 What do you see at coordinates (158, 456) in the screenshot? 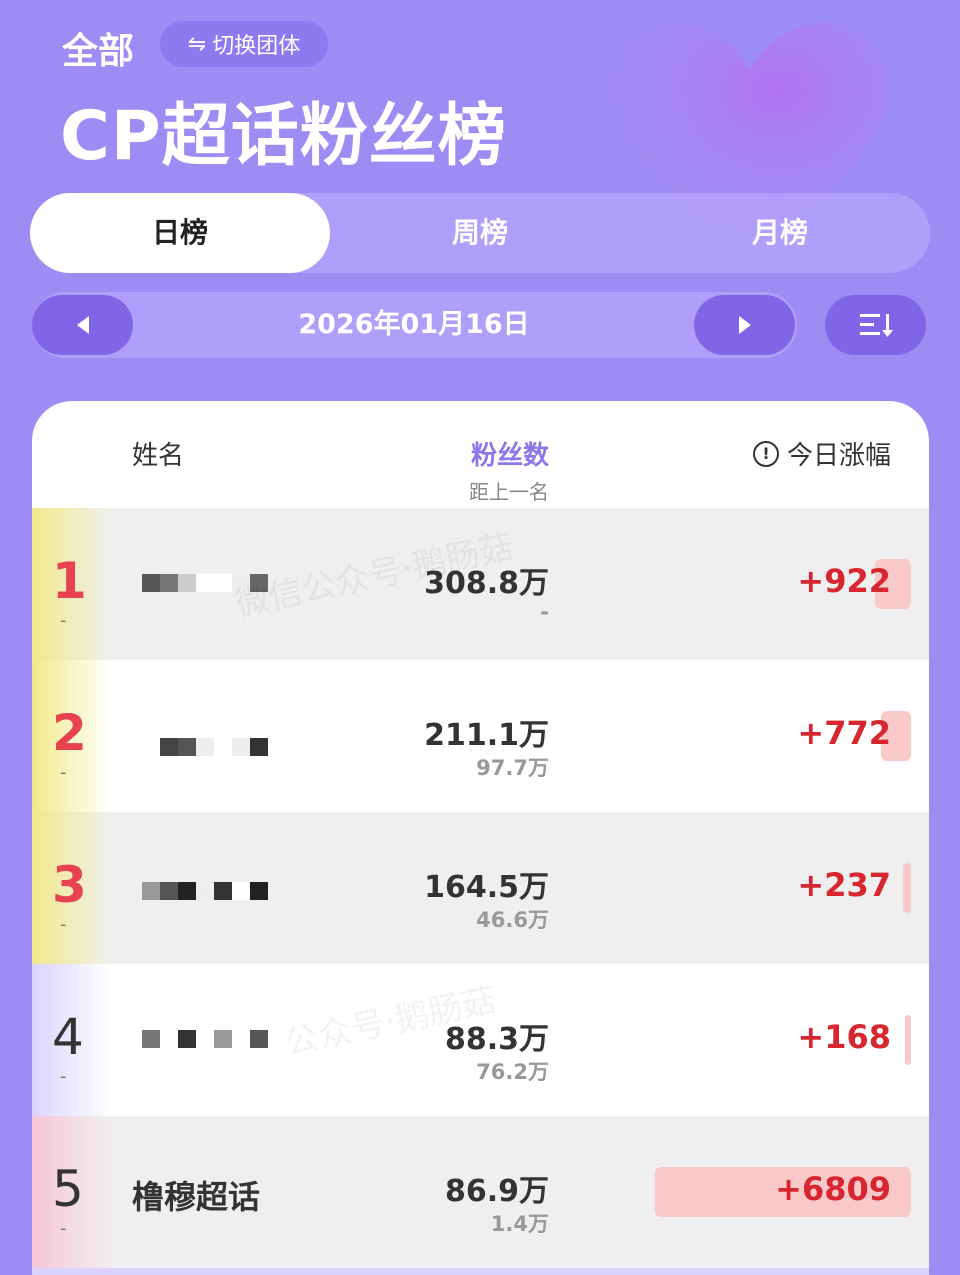
I see `column-header-name: 姓名` at bounding box center [158, 456].